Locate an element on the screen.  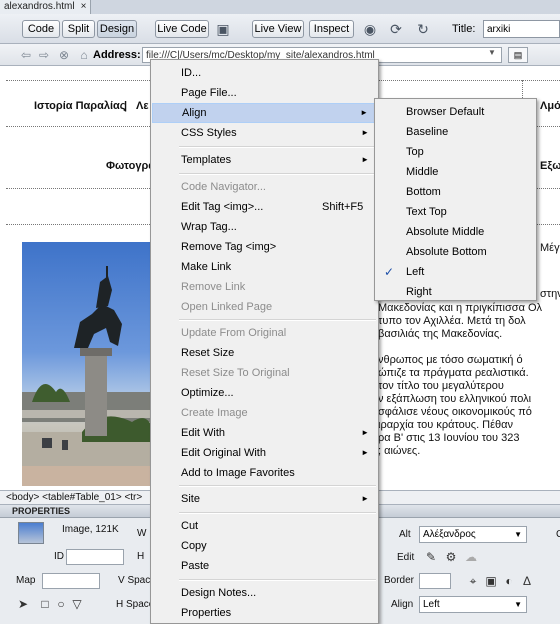
id-input is located at coordinates (95, 557).